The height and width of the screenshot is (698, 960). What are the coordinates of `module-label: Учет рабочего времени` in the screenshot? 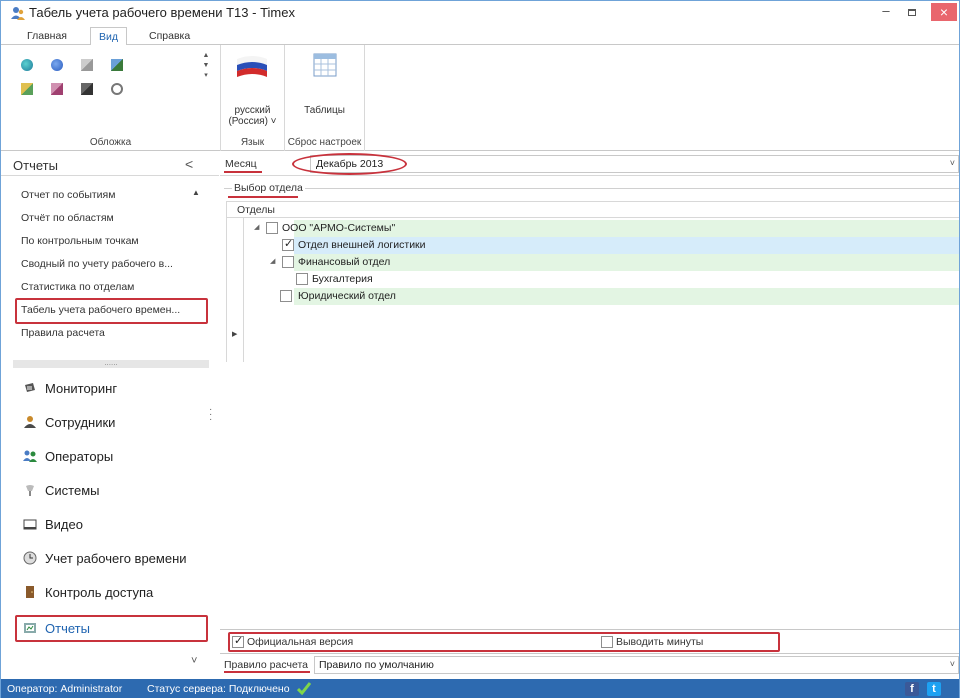 It's located at (116, 558).